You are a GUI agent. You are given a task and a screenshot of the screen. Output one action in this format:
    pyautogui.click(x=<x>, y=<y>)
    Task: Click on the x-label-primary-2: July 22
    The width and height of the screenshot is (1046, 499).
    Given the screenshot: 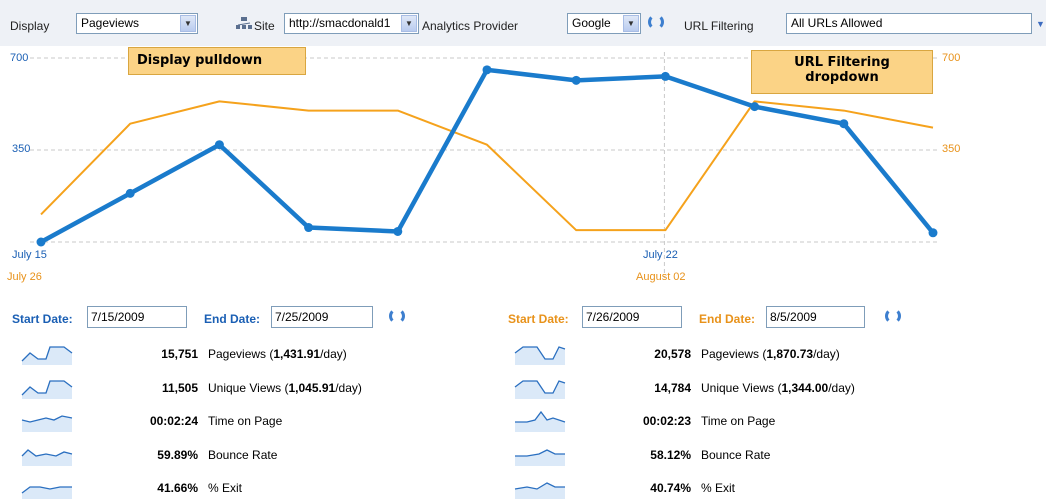 What is the action you would take?
    pyautogui.click(x=660, y=255)
    